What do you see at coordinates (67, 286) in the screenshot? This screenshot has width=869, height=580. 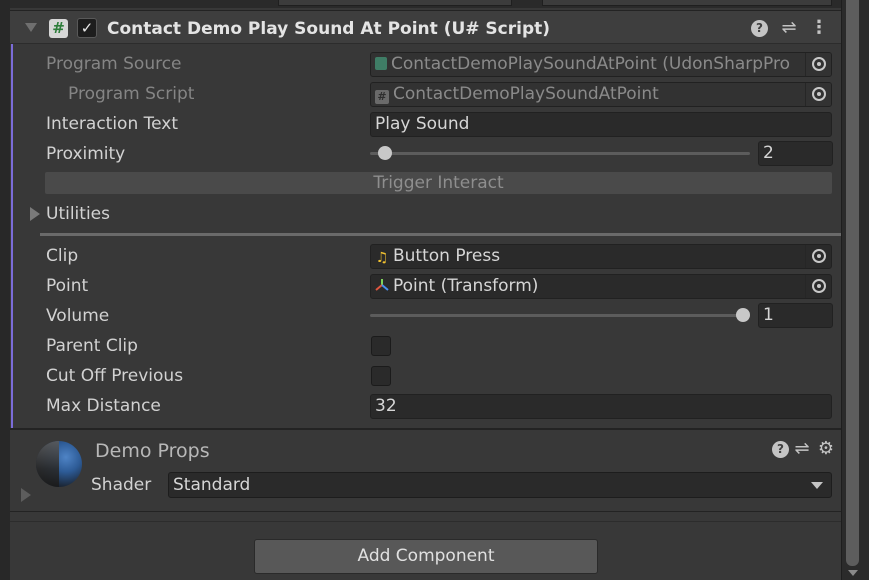 I see `point-label: Point` at bounding box center [67, 286].